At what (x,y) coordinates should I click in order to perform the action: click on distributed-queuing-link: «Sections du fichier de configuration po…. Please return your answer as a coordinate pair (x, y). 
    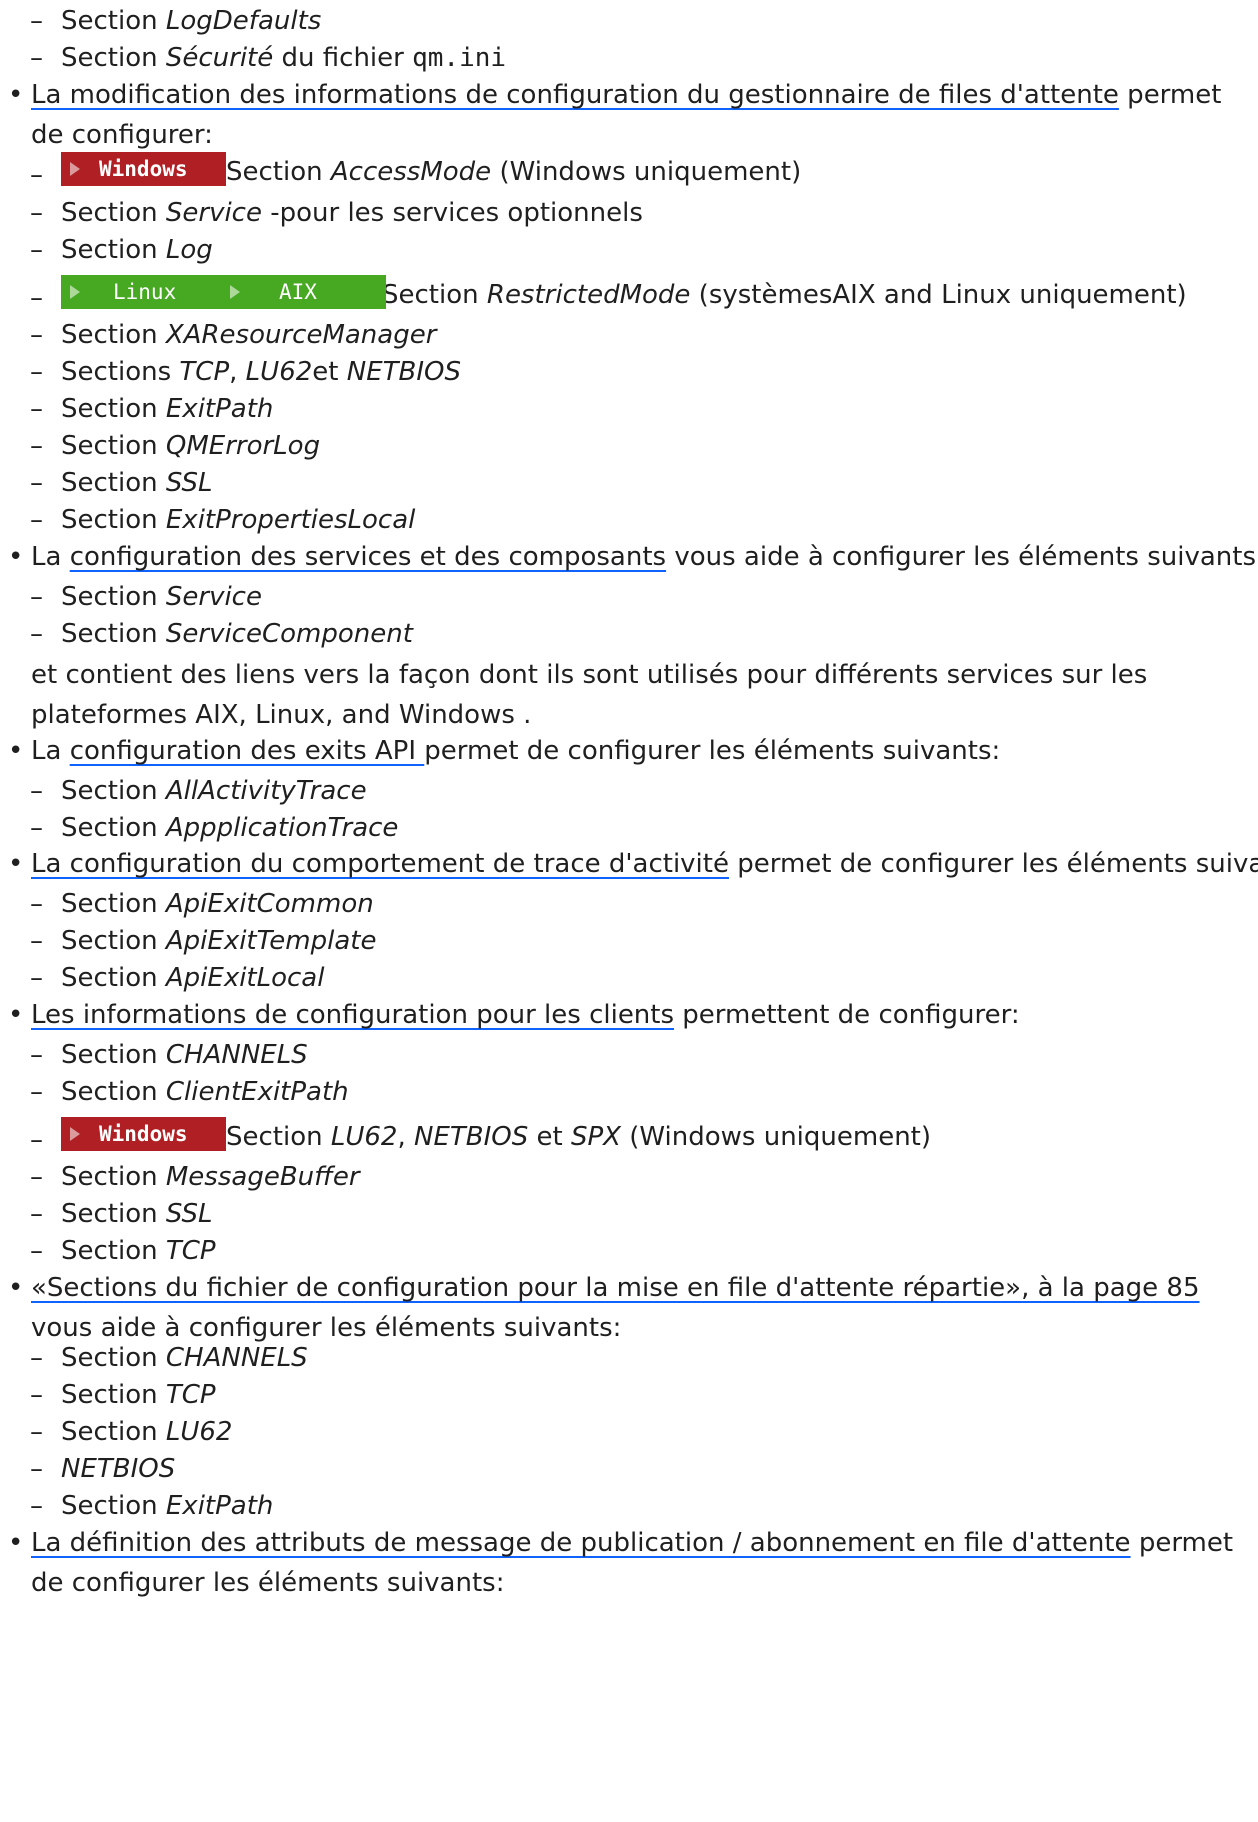
    Looking at the image, I should click on (615, 1288).